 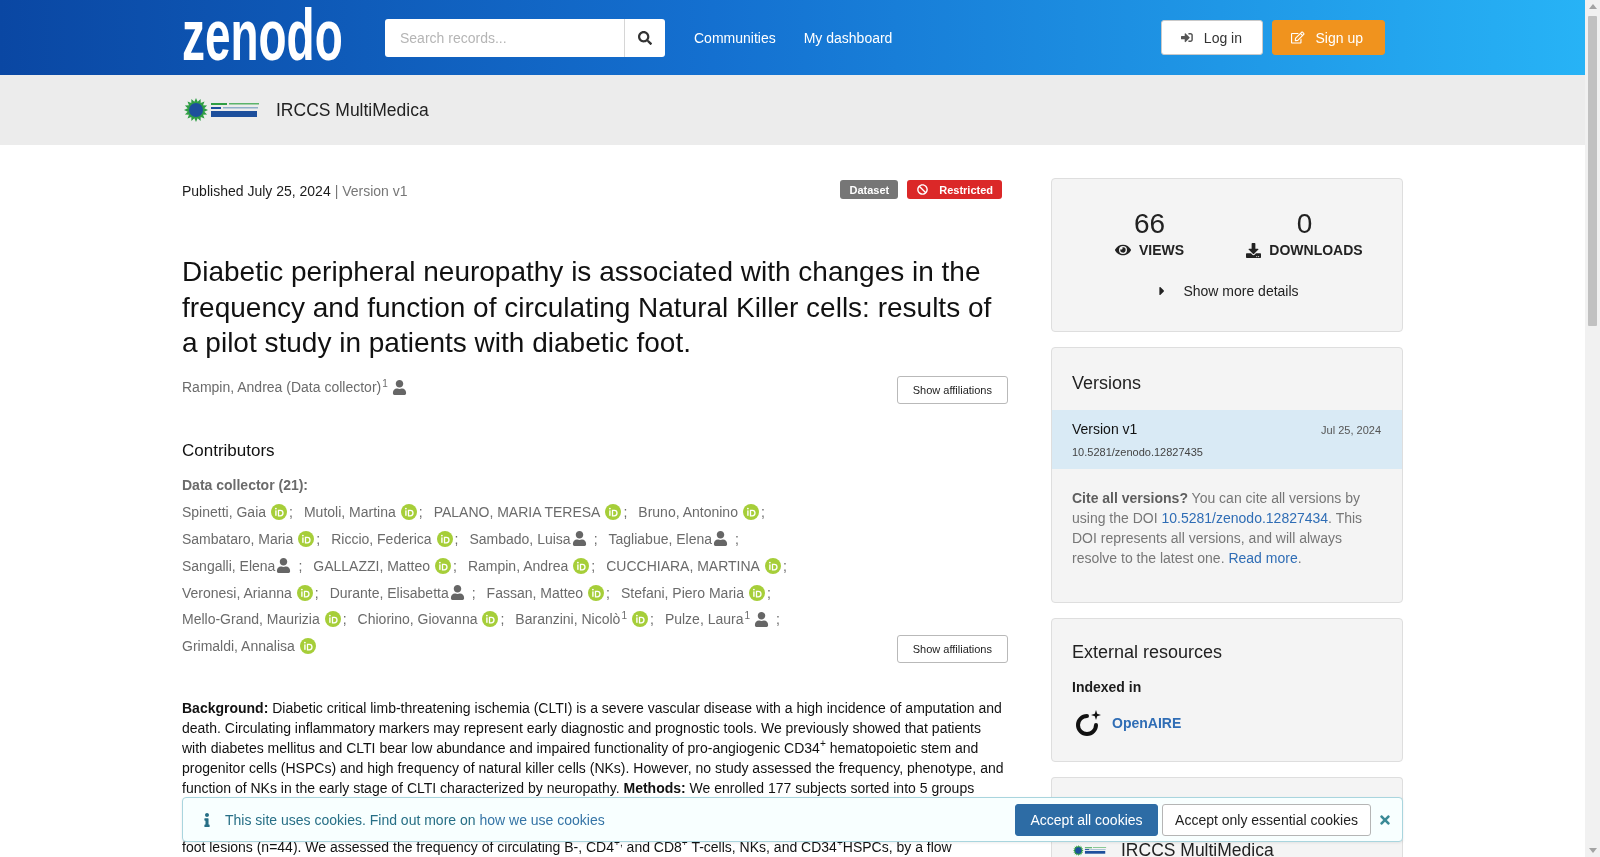 What do you see at coordinates (735, 37) in the screenshot?
I see `nav-link: Communities` at bounding box center [735, 37].